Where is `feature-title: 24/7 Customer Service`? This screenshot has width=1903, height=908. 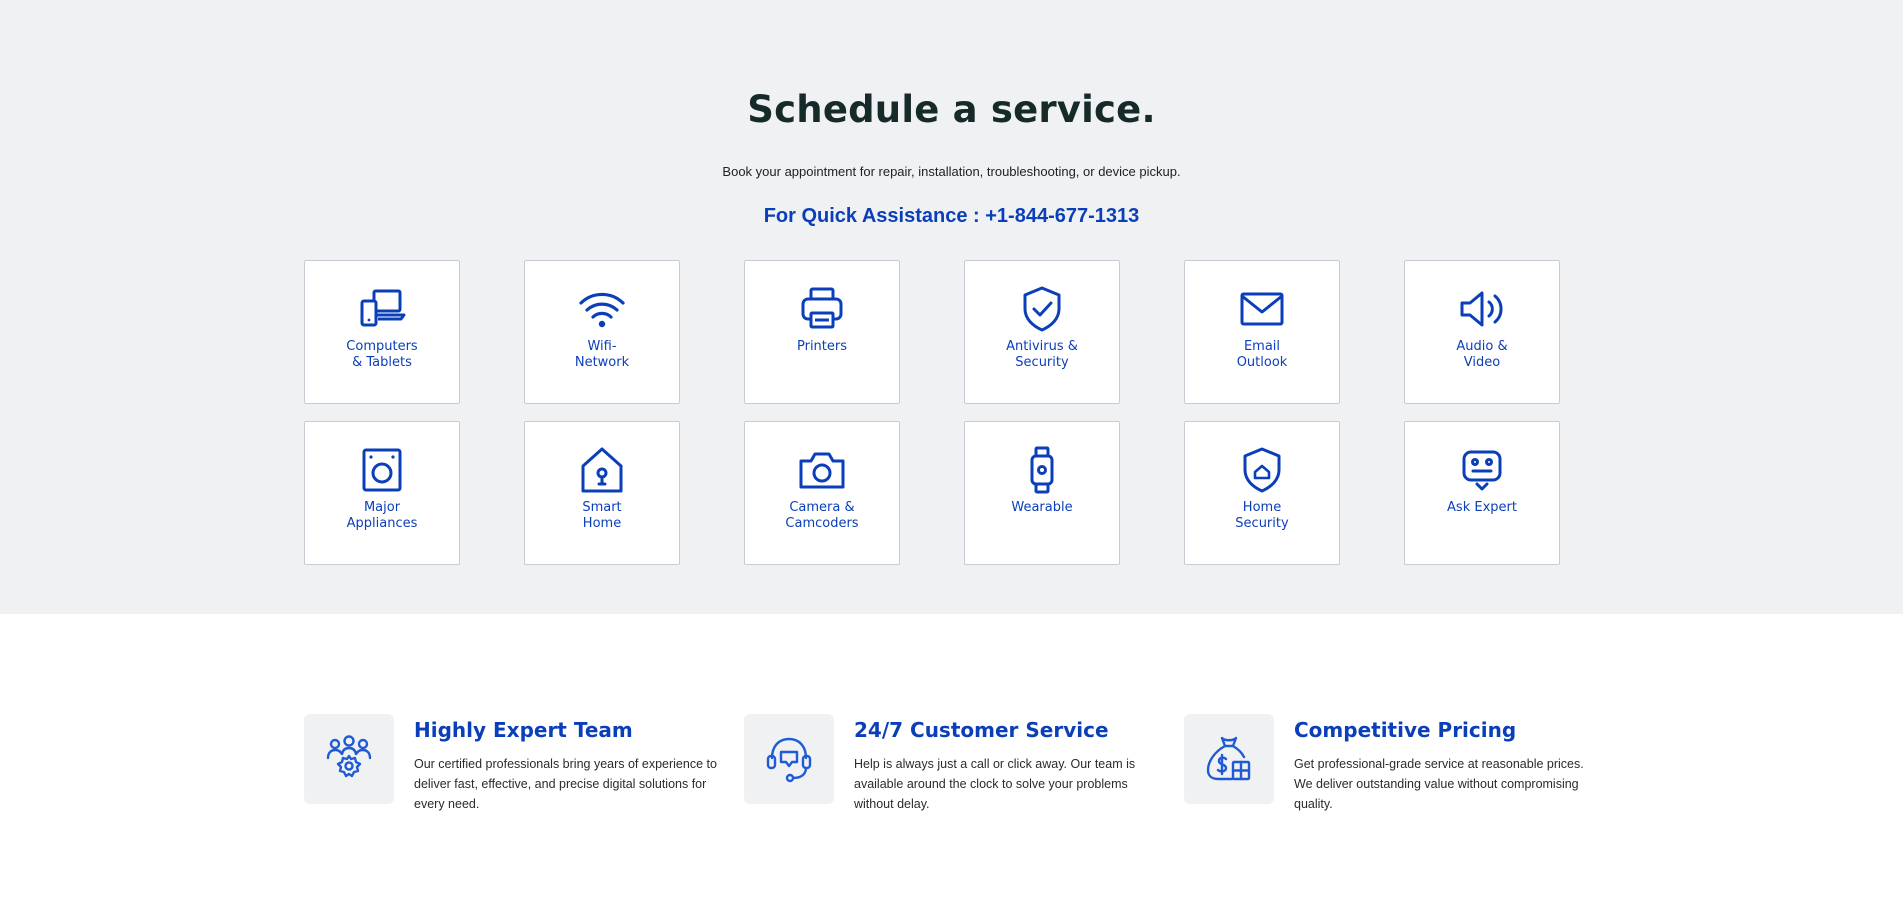
feature-title: 24/7 Customer Service is located at coordinates (981, 730).